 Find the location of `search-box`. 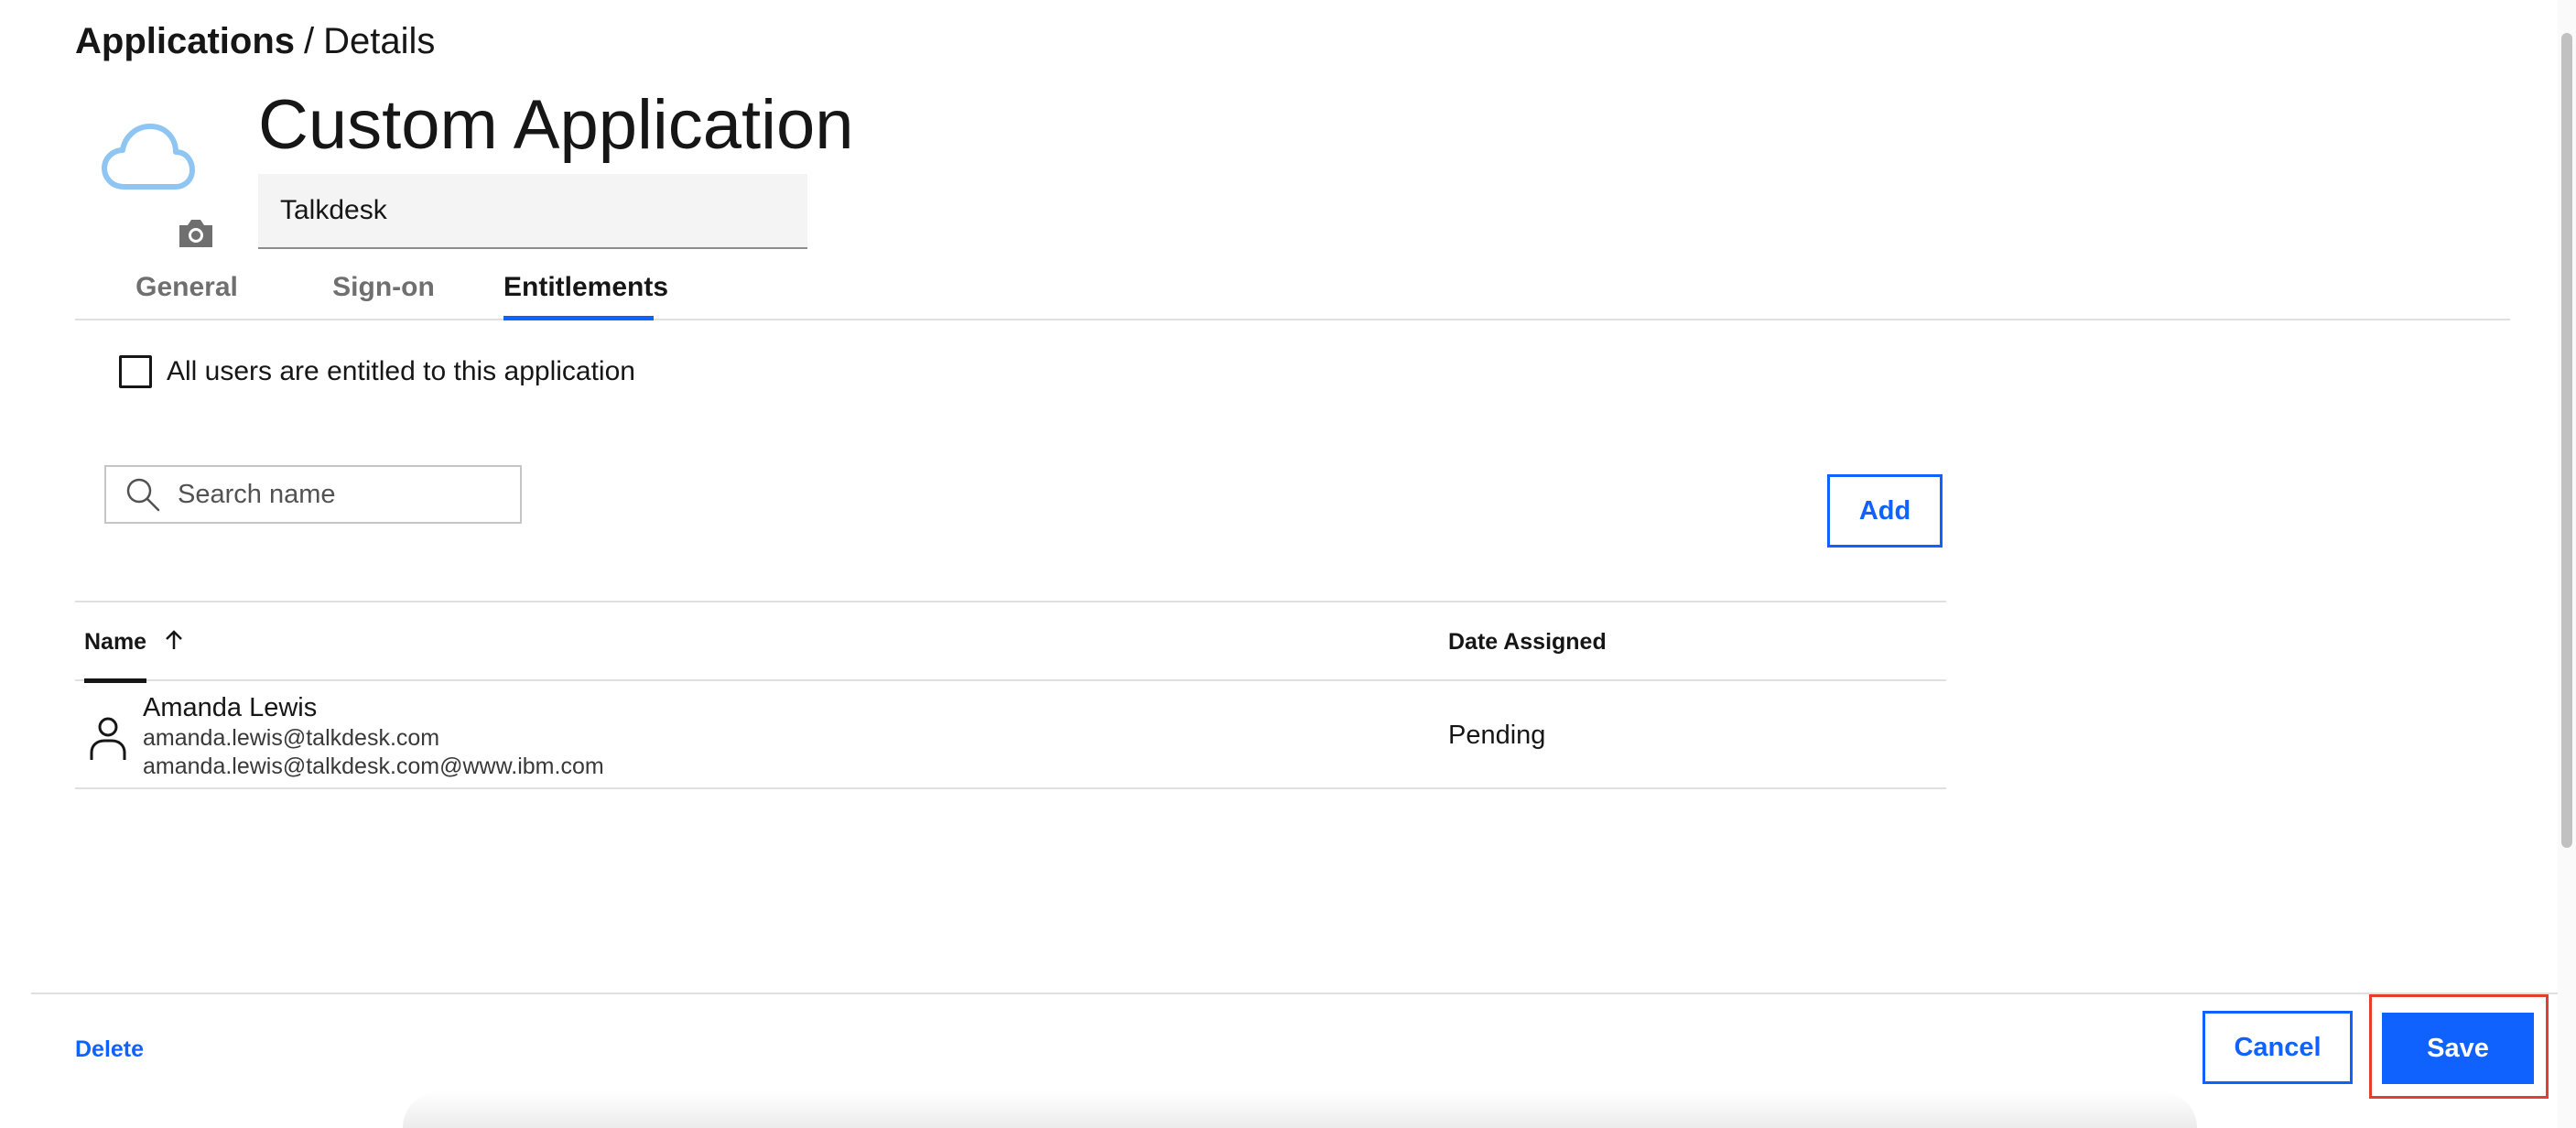

search-box is located at coordinates (313, 494).